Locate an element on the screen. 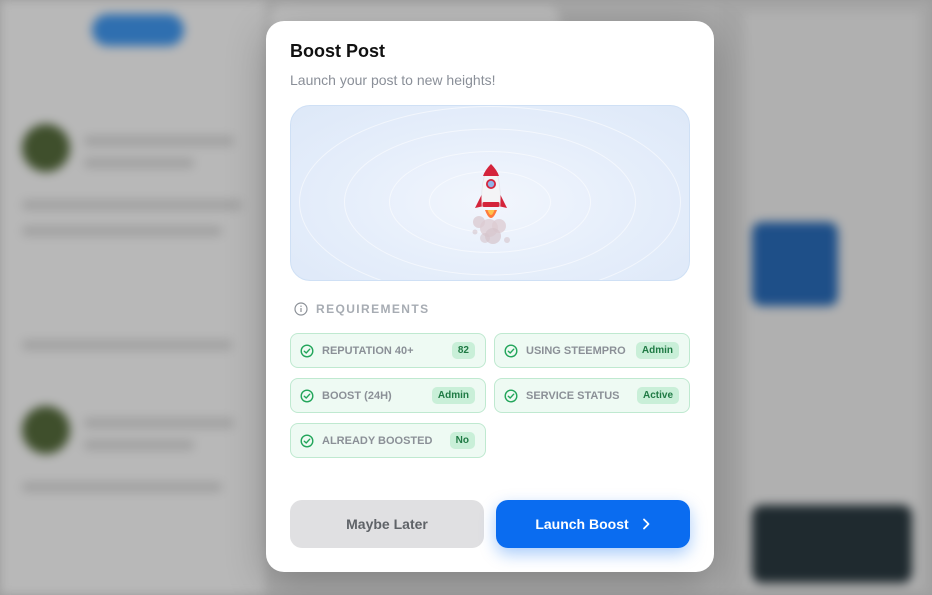 The image size is (932, 595). requirement-label: ALREADY BOOSTED is located at coordinates (377, 440).